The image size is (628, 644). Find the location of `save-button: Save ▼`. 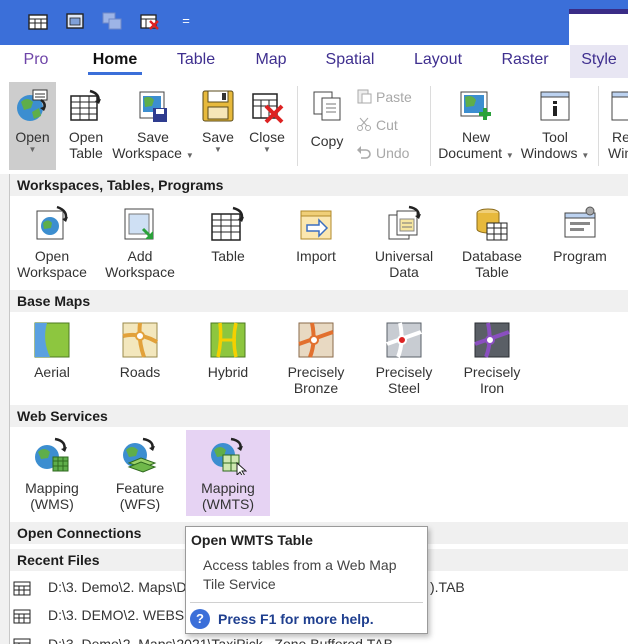

save-button: Save ▼ is located at coordinates (218, 126).